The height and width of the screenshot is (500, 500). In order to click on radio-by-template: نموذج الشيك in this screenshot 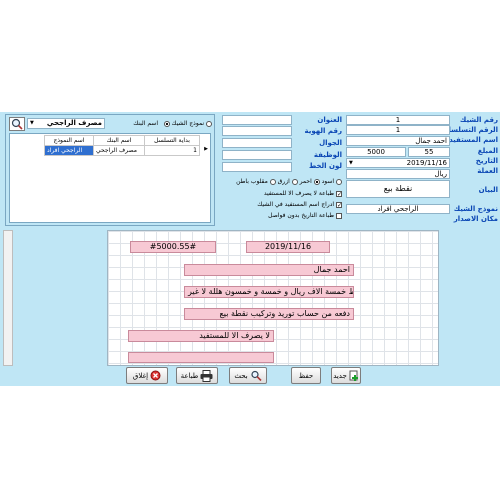, I will do `click(183, 123)`.